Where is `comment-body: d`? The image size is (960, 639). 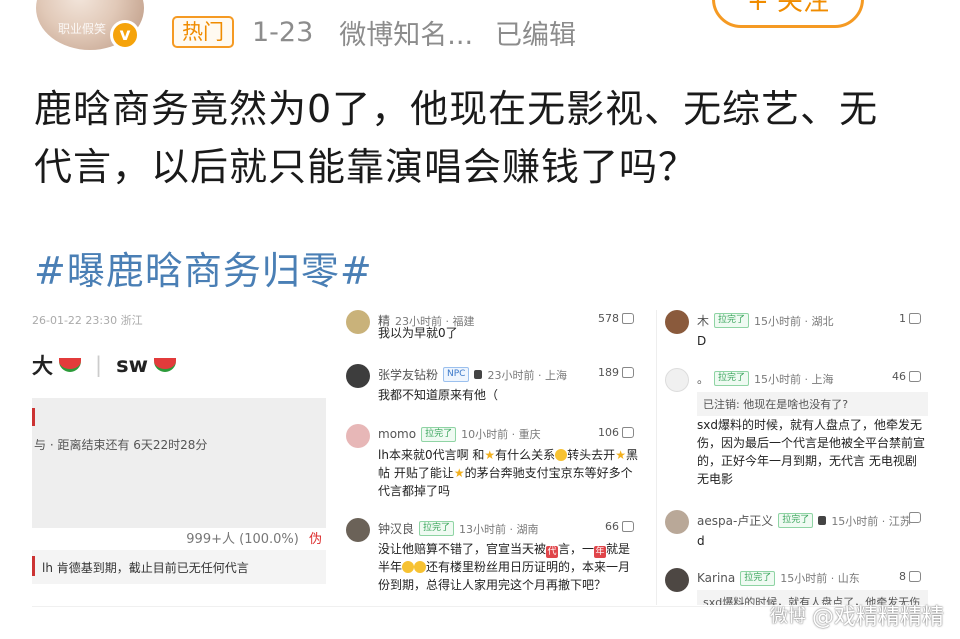 comment-body: d is located at coordinates (701, 541).